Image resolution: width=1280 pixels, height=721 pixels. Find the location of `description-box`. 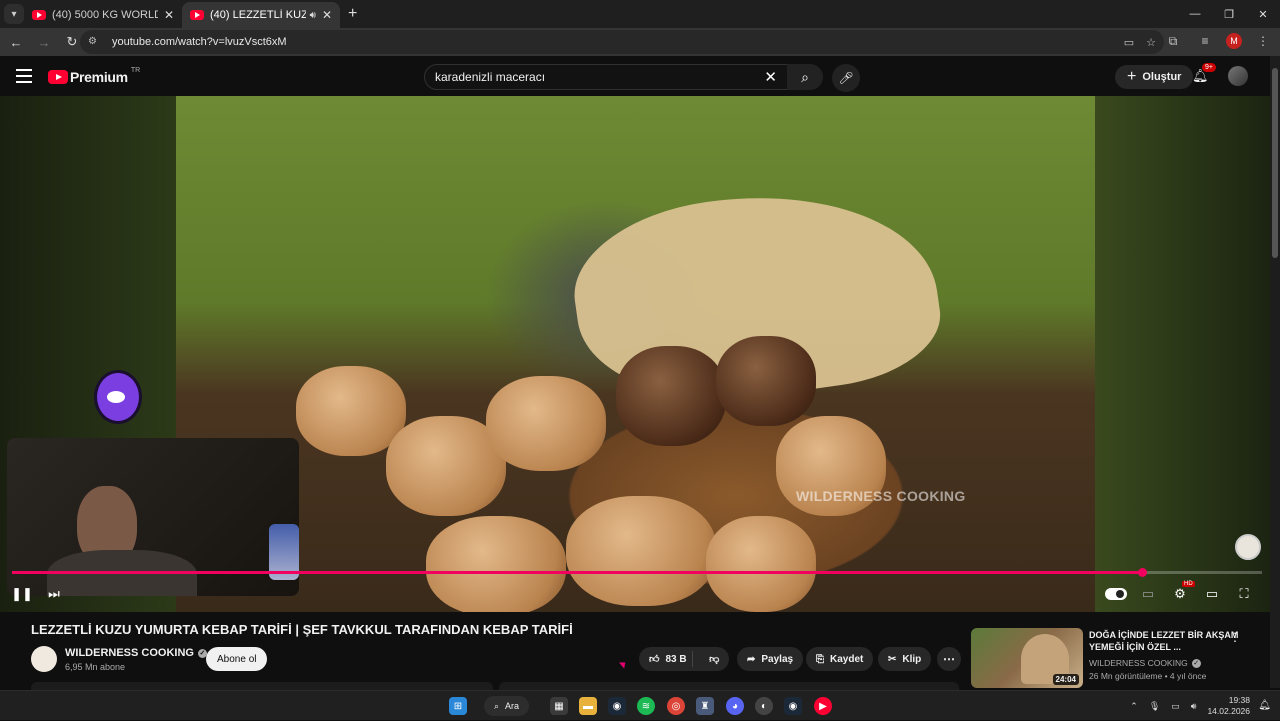

description-box is located at coordinates (262, 686).